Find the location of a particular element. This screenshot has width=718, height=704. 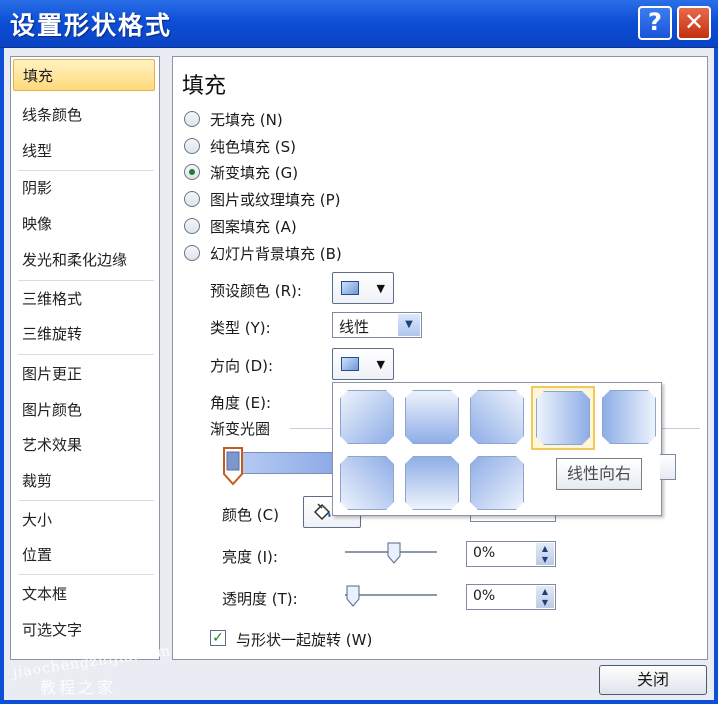

direction-label: 方向 (D): is located at coordinates (242, 366).